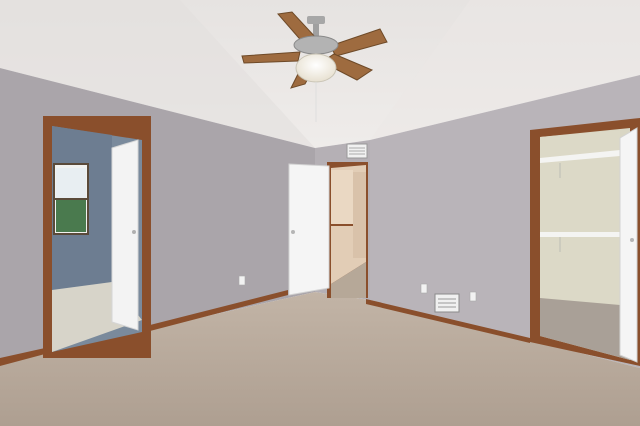 This screenshot has width=640, height=426. What do you see at coordinates (342, 197) in the screenshot?
I see `hallway-wall` at bounding box center [342, 197].